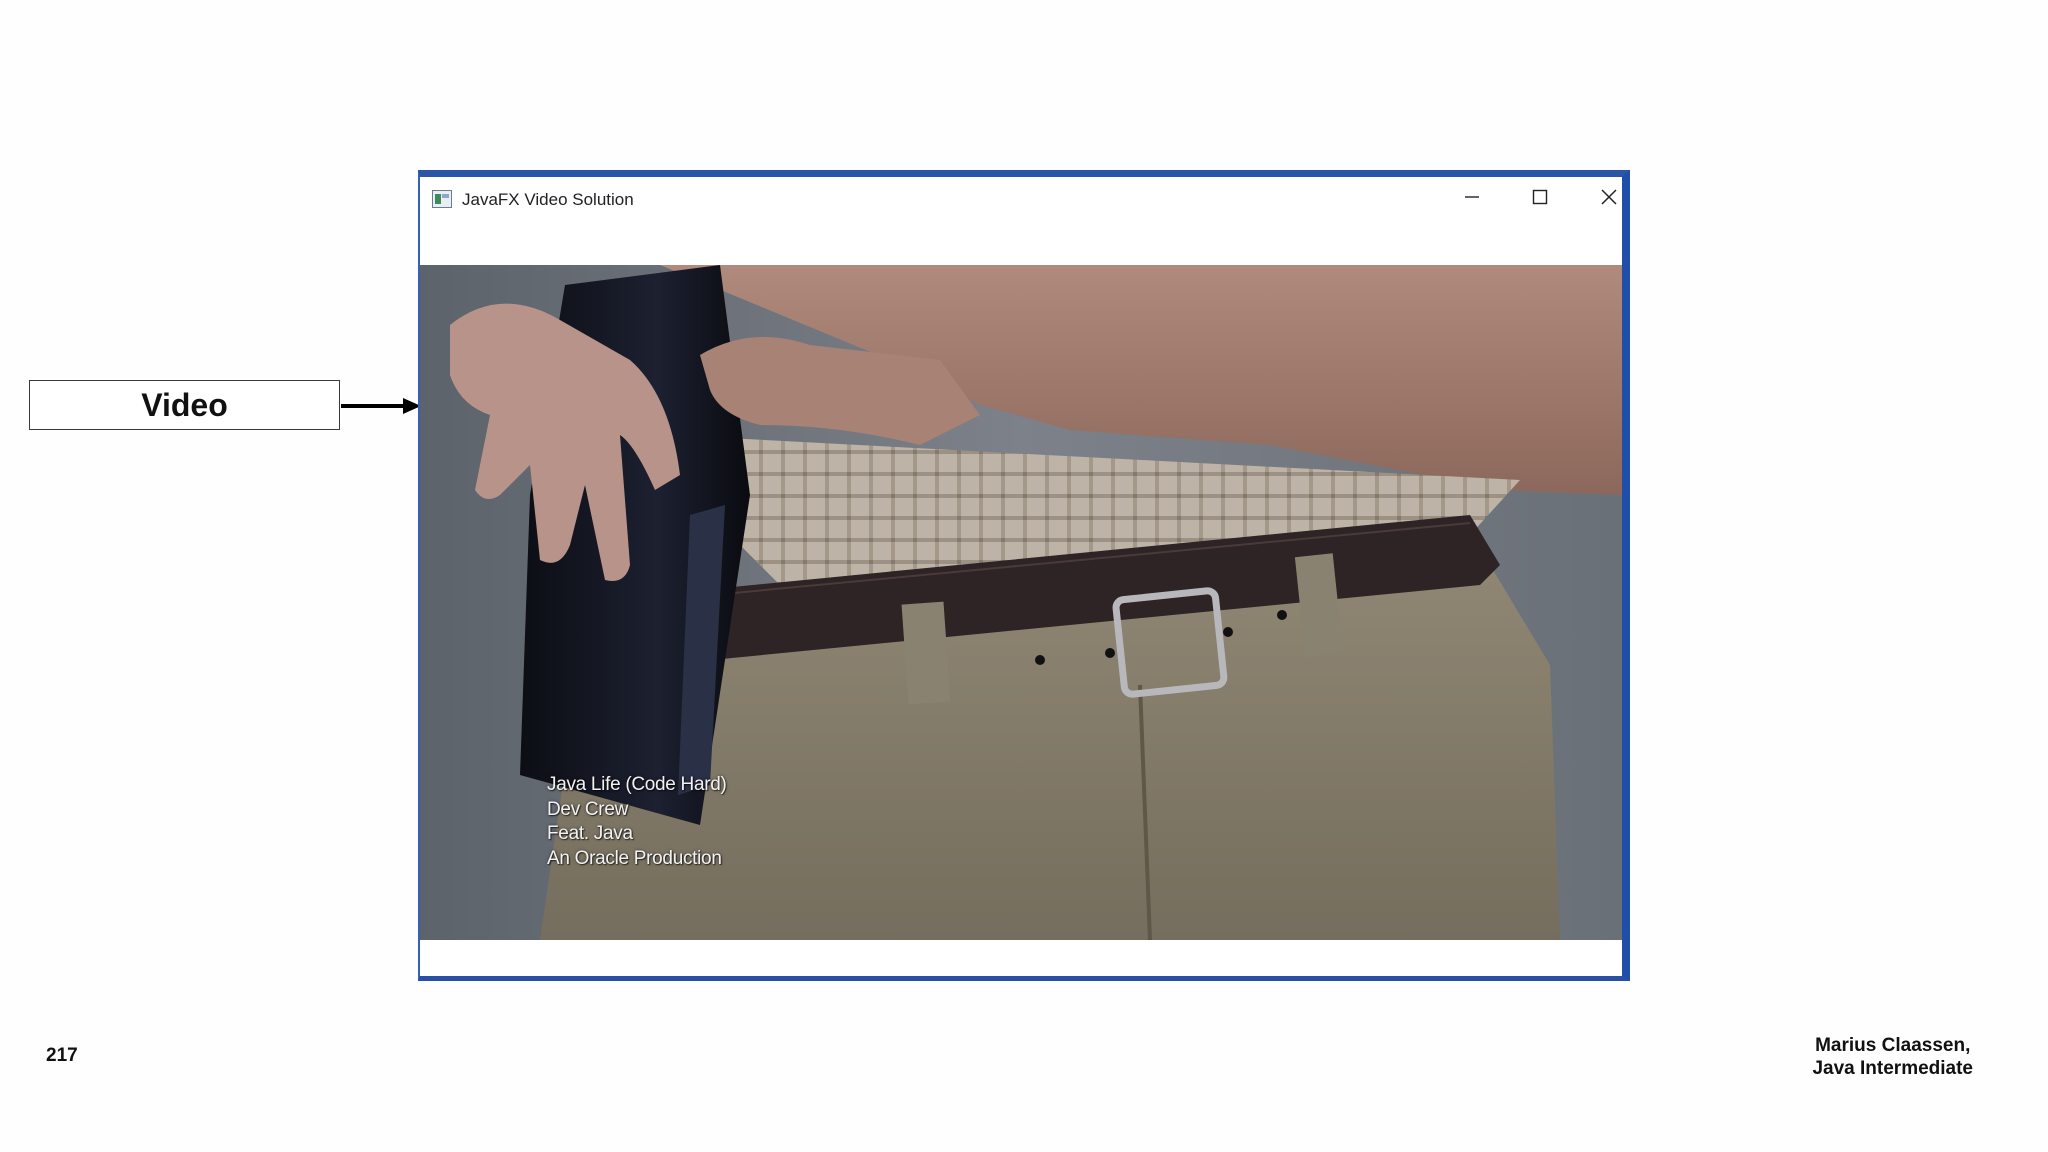  I want to click on credit-line: Dev Crew, so click(588, 809).